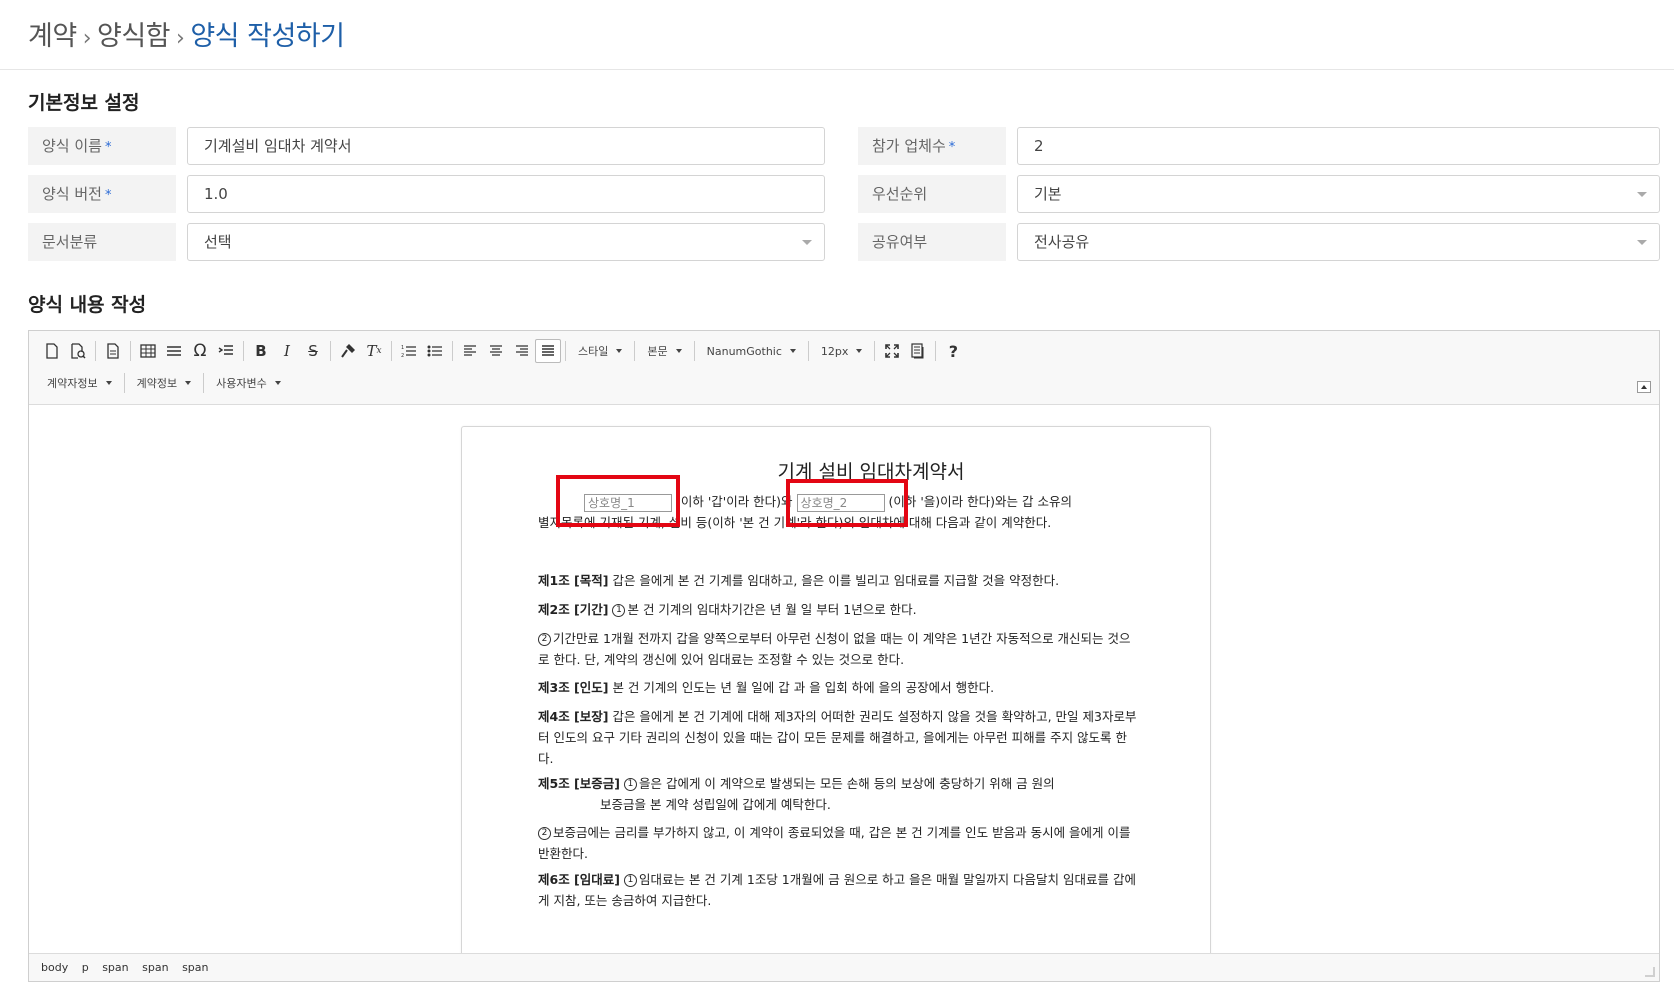 Image resolution: width=1674 pixels, height=1003 pixels. What do you see at coordinates (844, 194) in the screenshot?
I see `row-version: 양식 버전 * 1.0 우선순위 기본` at bounding box center [844, 194].